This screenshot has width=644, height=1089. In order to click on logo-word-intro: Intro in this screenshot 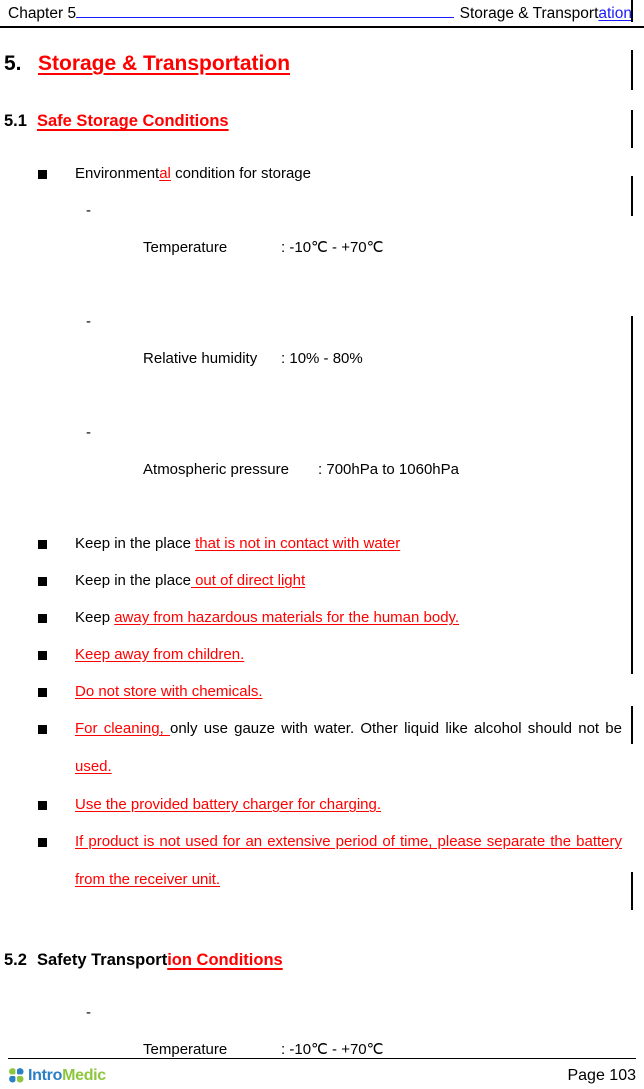, I will do `click(45, 1075)`.